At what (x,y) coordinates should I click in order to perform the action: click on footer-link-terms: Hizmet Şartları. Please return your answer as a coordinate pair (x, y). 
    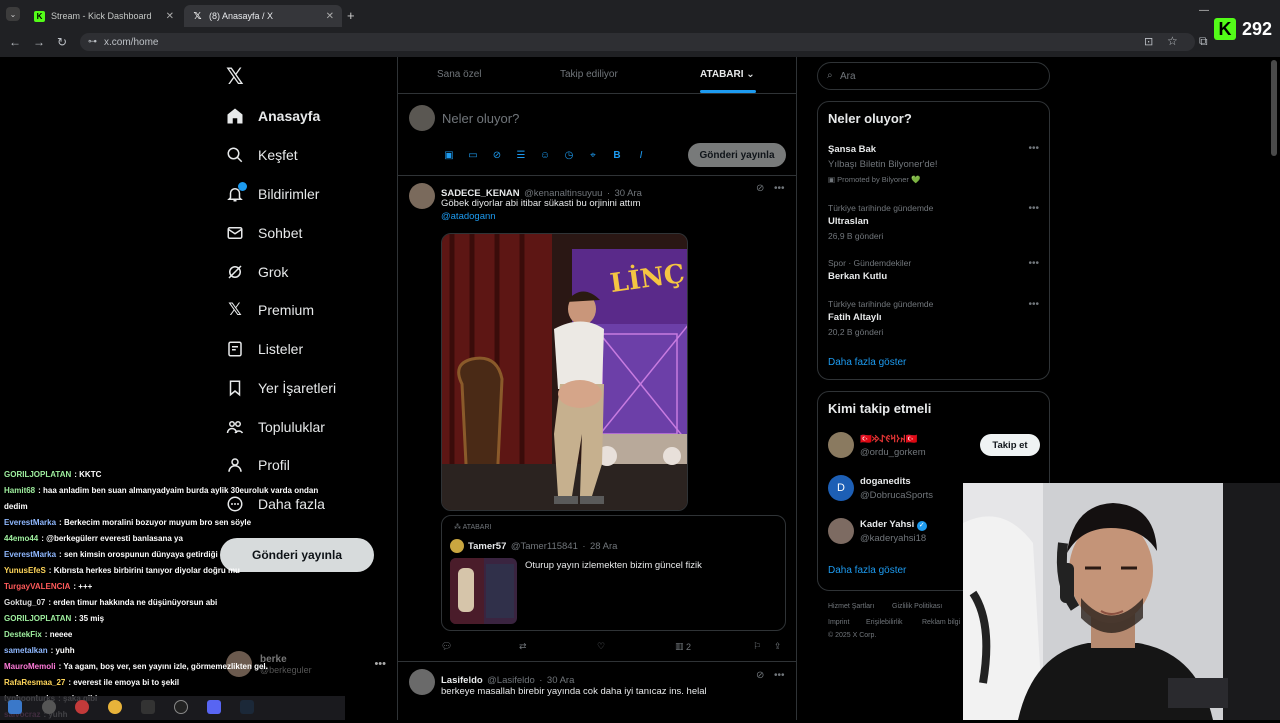
    Looking at the image, I should click on (851, 606).